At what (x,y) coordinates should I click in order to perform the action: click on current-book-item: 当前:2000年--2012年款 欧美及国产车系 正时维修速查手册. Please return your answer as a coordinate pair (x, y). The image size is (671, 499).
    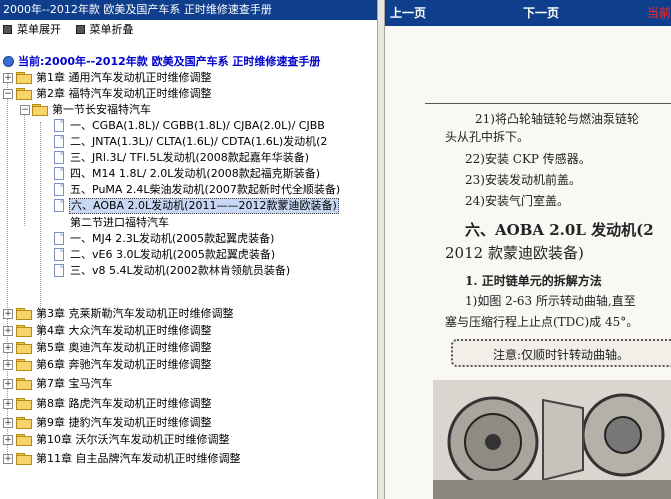
    Looking at the image, I should click on (188, 61).